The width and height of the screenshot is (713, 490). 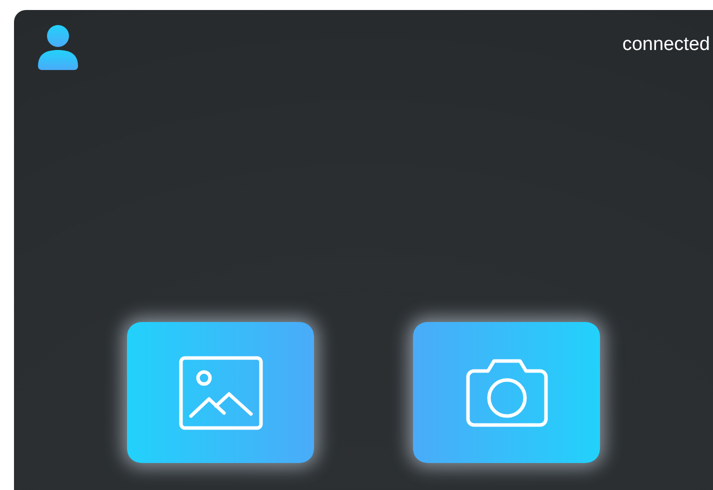 I want to click on camera-icon, so click(x=507, y=393).